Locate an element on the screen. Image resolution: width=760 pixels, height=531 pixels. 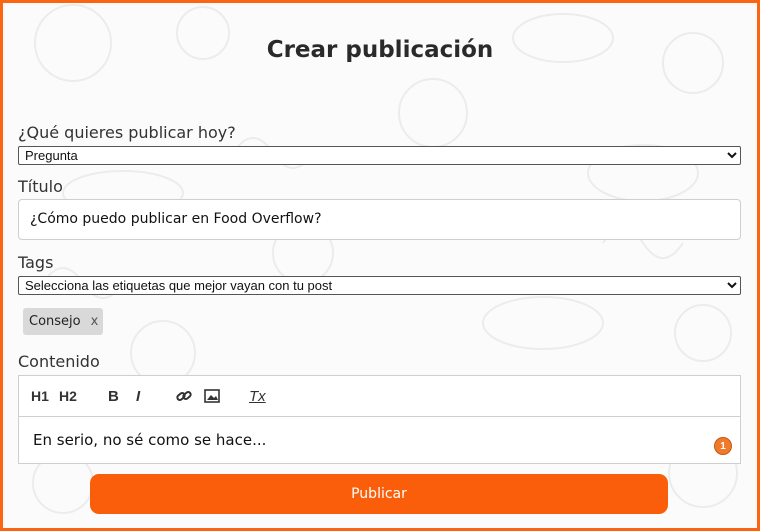
italic-text: I is located at coordinates (138, 396).